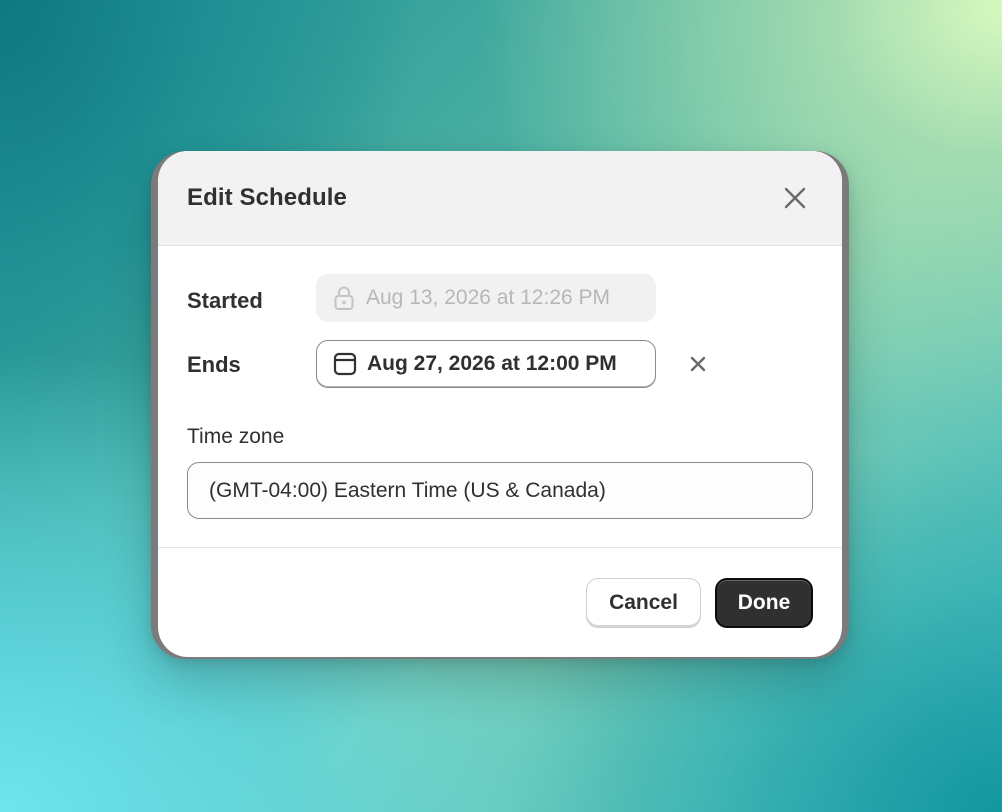 The height and width of the screenshot is (812, 1002). I want to click on done-button: Done, so click(764, 603).